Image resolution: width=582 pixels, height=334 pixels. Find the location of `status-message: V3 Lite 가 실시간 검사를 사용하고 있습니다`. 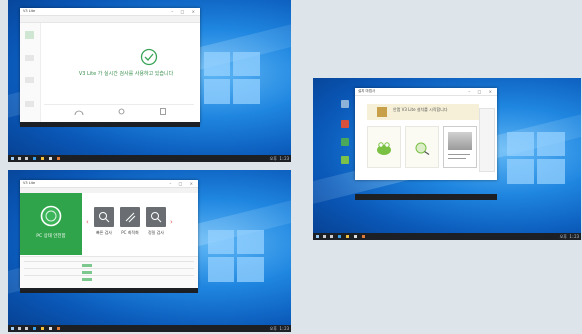

status-message: V3 Lite 가 실시간 검사를 사용하고 있습니다 is located at coordinates (126, 74).